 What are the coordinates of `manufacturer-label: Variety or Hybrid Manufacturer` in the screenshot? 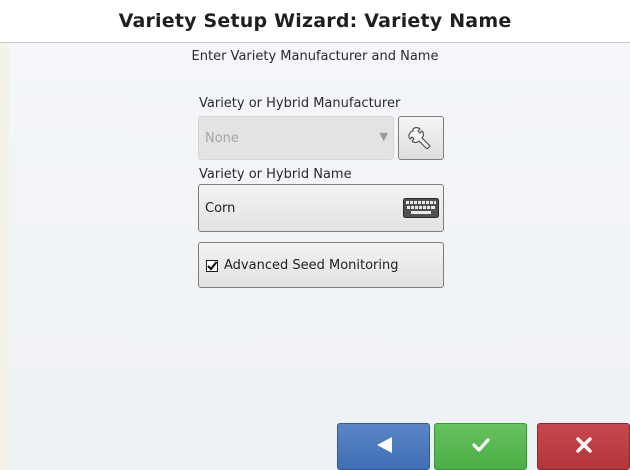 It's located at (300, 103).